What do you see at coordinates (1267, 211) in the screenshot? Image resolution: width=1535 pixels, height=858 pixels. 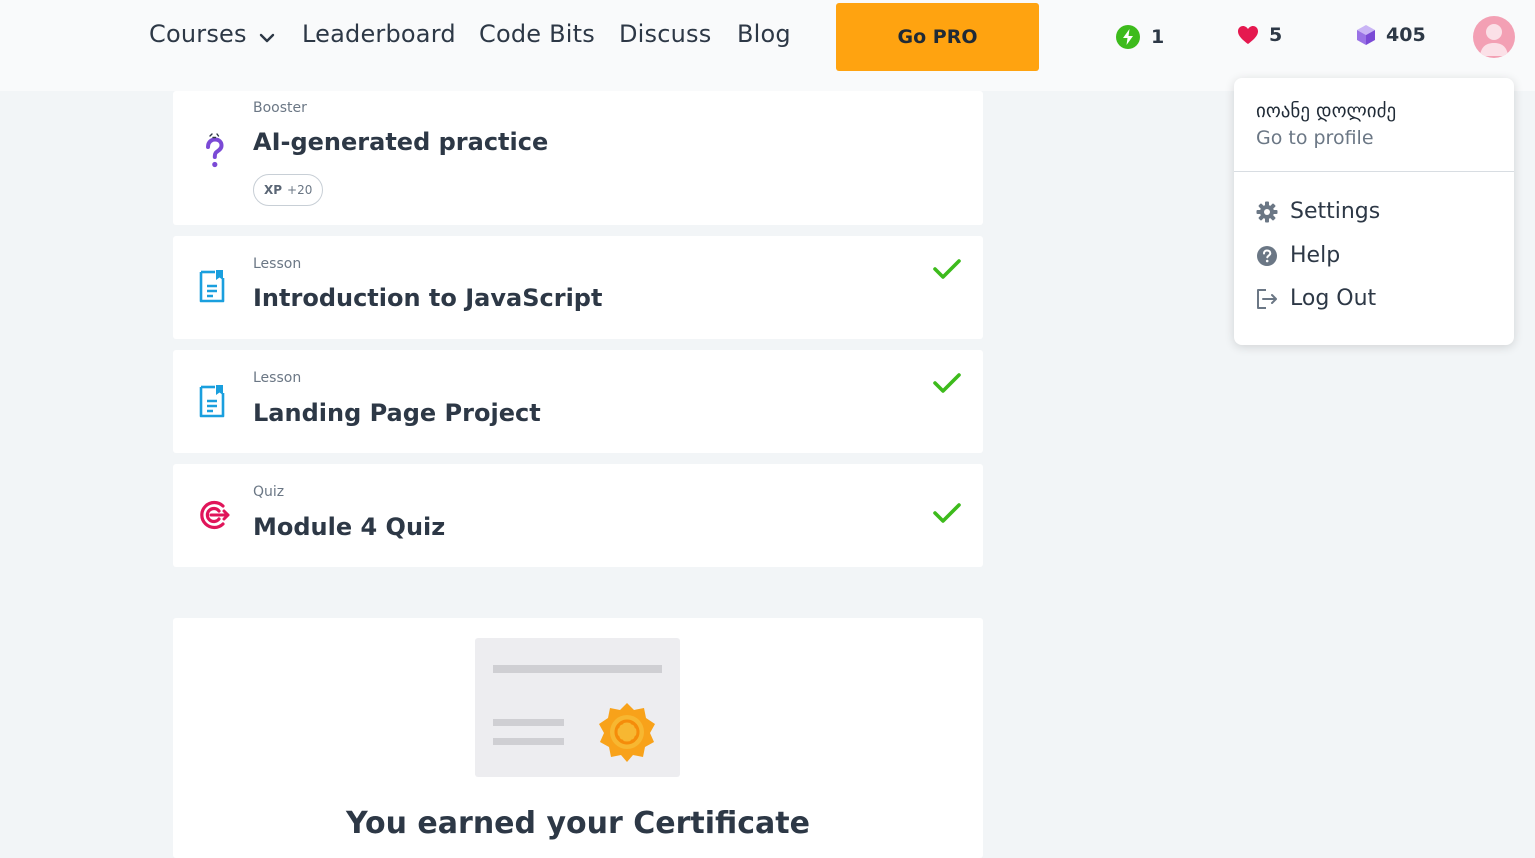 I see `gear-icon` at bounding box center [1267, 211].